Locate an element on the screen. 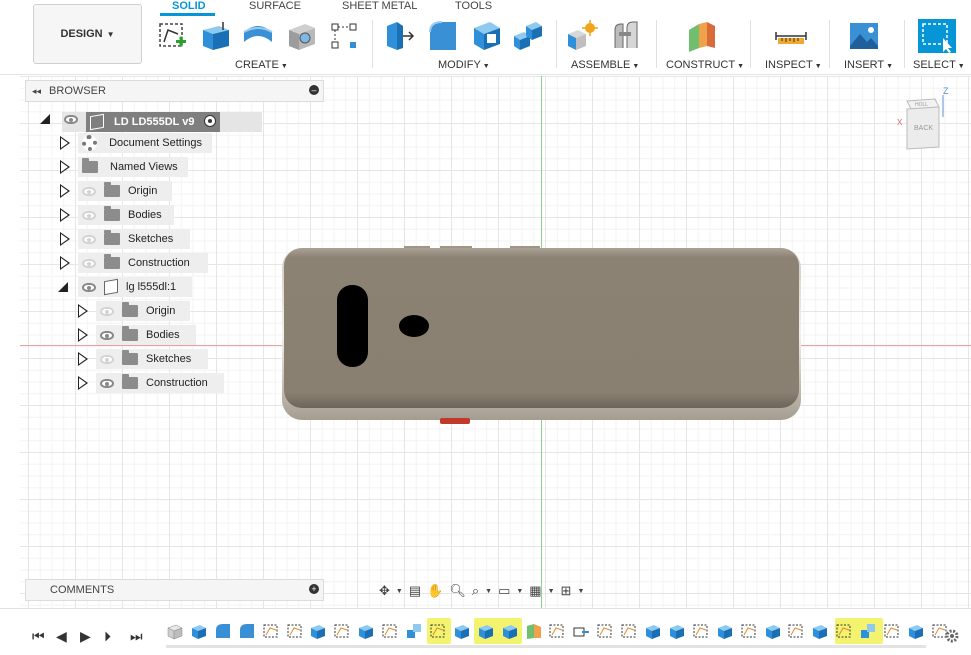 The height and width of the screenshot is (655, 971). revolve-icon is located at coordinates (258, 36).